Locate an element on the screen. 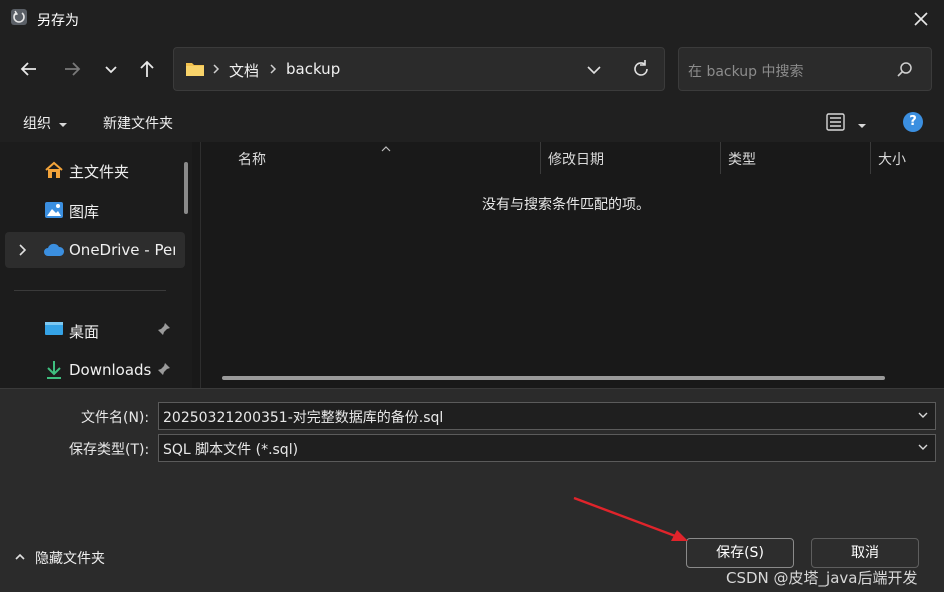 The height and width of the screenshot is (592, 944). filetype-label: 保存类型(T): is located at coordinates (109, 450).